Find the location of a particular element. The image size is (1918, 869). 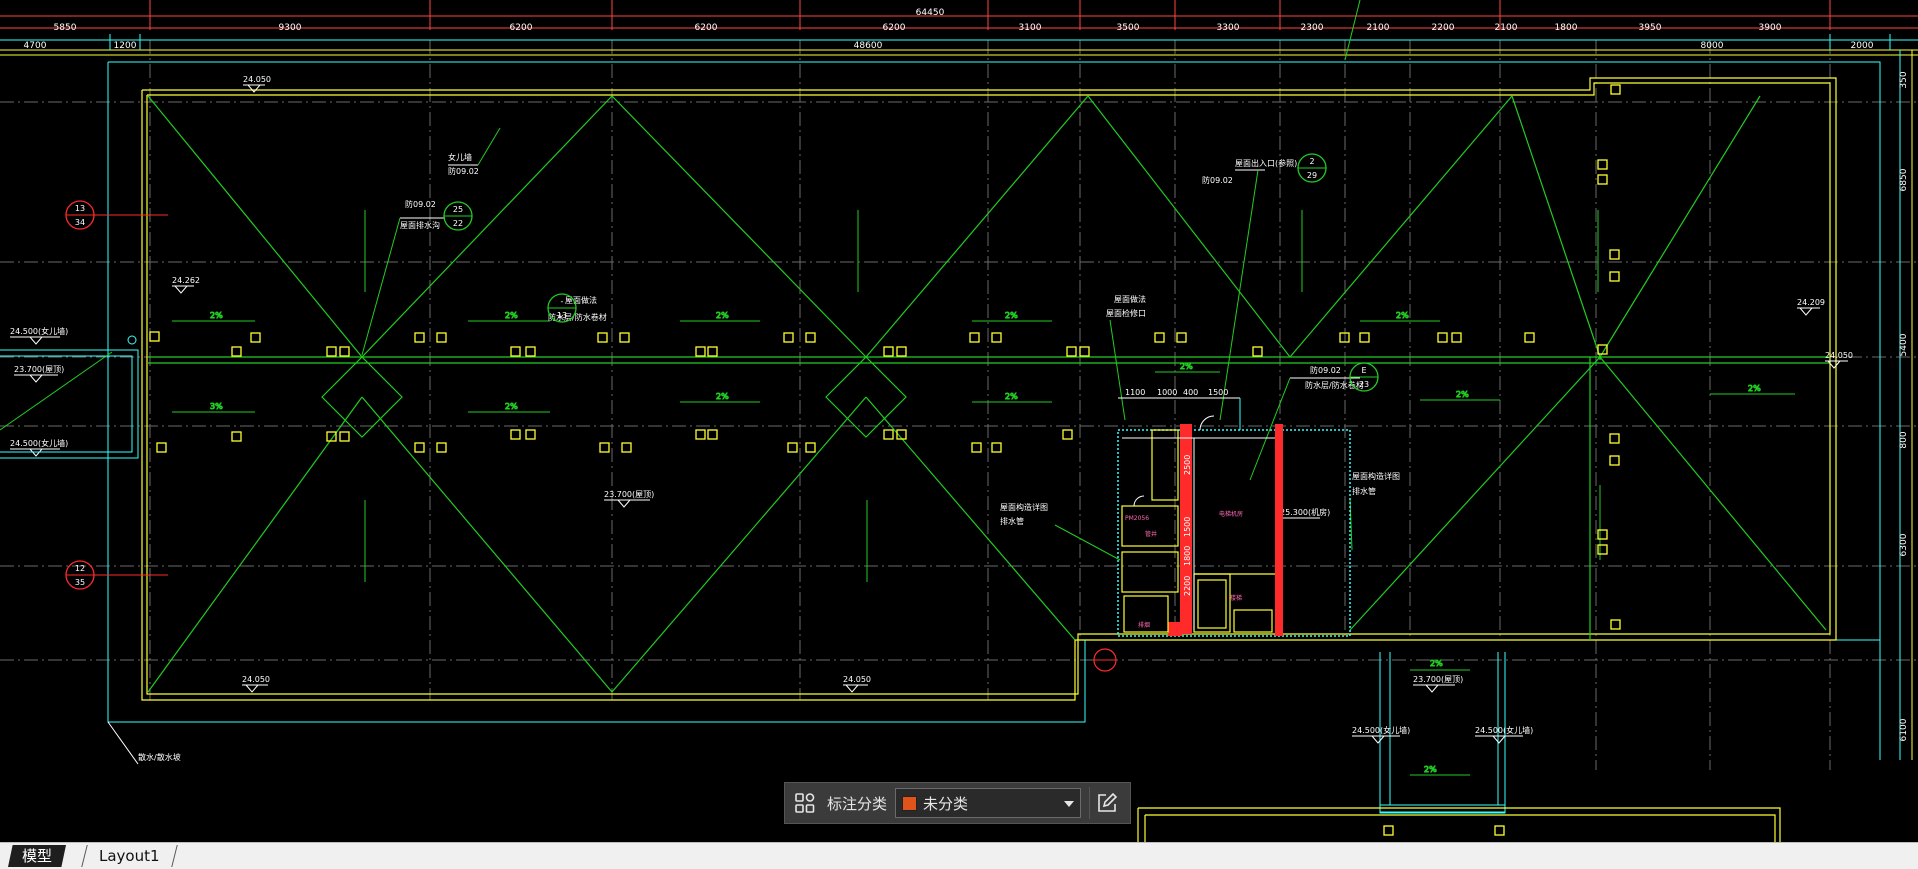

dim-second: 48600 is located at coordinates (868, 46).